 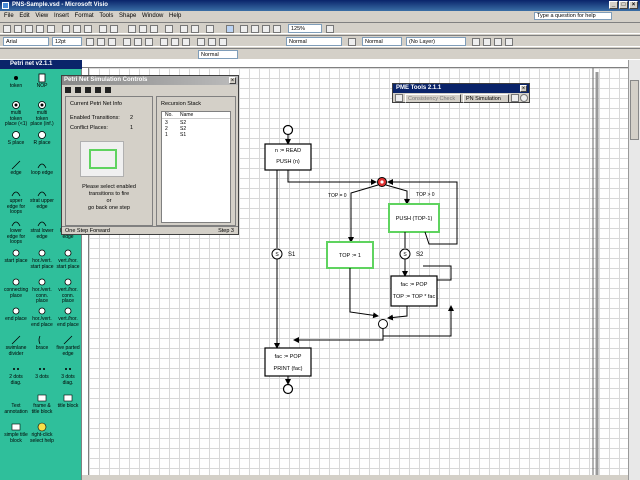 I want to click on stencil-shape: simple title block, so click(x=16, y=433).